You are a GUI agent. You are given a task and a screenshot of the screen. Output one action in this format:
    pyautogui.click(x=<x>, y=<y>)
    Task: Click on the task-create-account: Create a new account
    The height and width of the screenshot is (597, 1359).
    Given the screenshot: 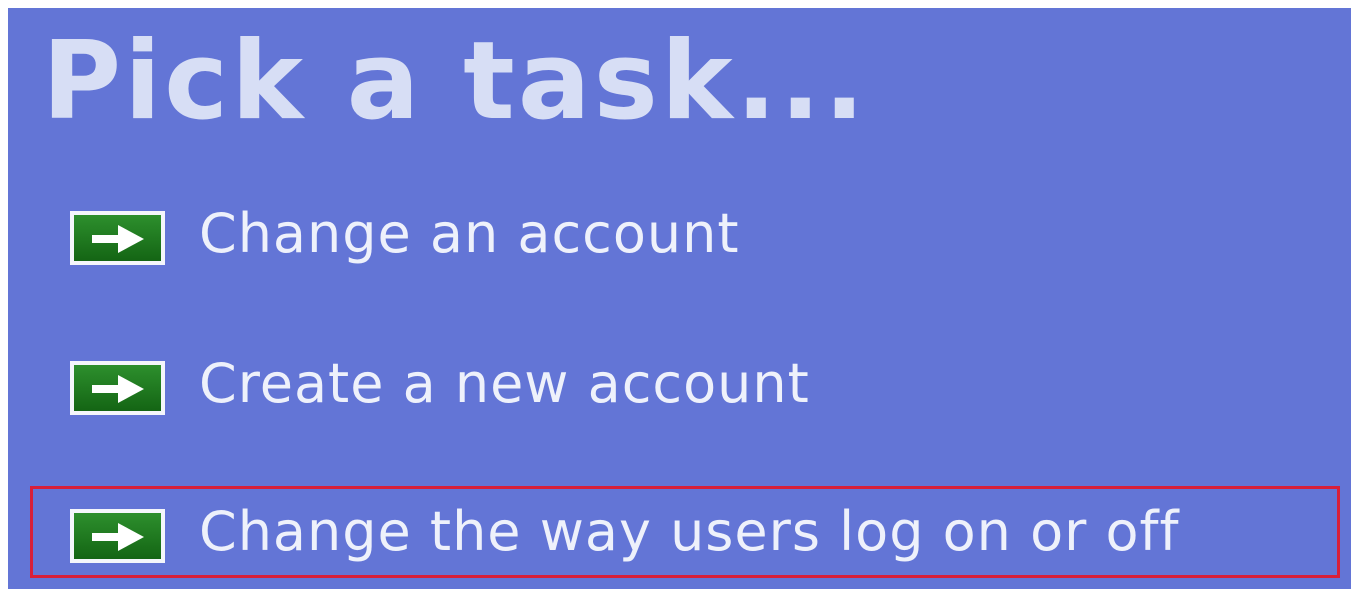 What is the action you would take?
    pyautogui.click(x=685, y=384)
    